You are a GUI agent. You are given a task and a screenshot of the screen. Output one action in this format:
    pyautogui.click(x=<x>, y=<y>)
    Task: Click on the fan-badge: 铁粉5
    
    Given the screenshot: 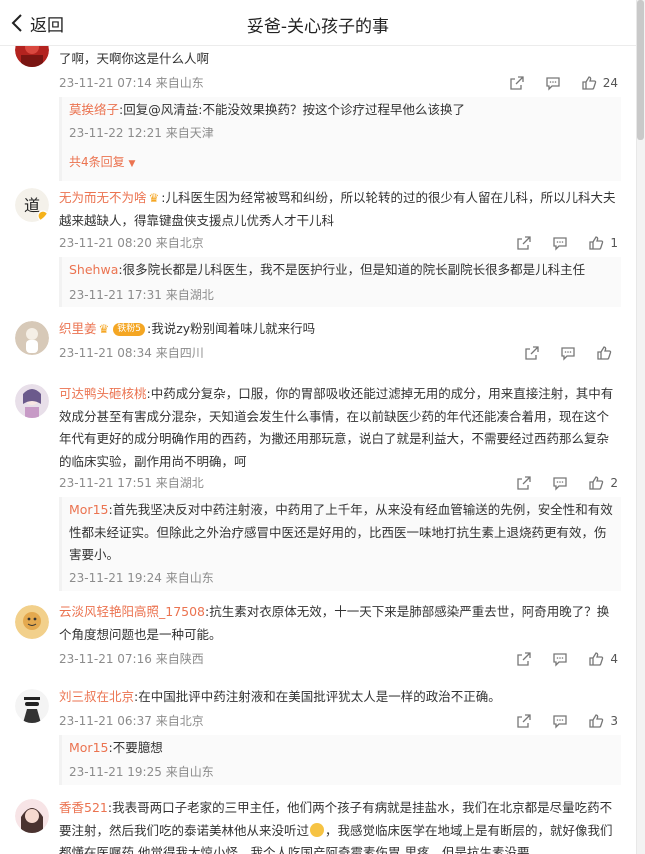 What is the action you would take?
    pyautogui.click(x=129, y=329)
    